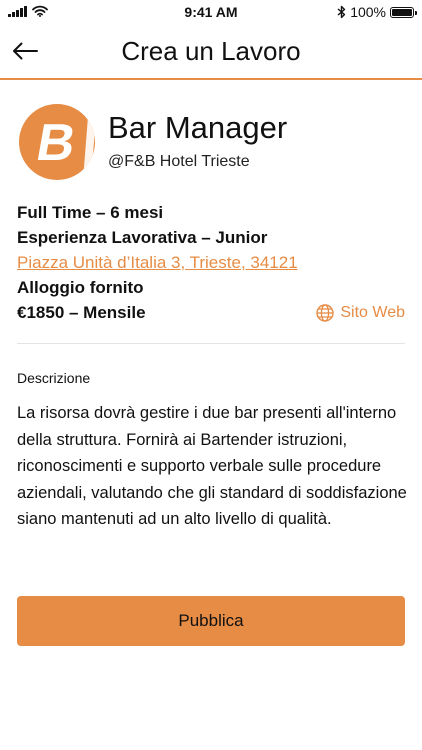  I want to click on website-link: Sito Web, so click(360, 313).